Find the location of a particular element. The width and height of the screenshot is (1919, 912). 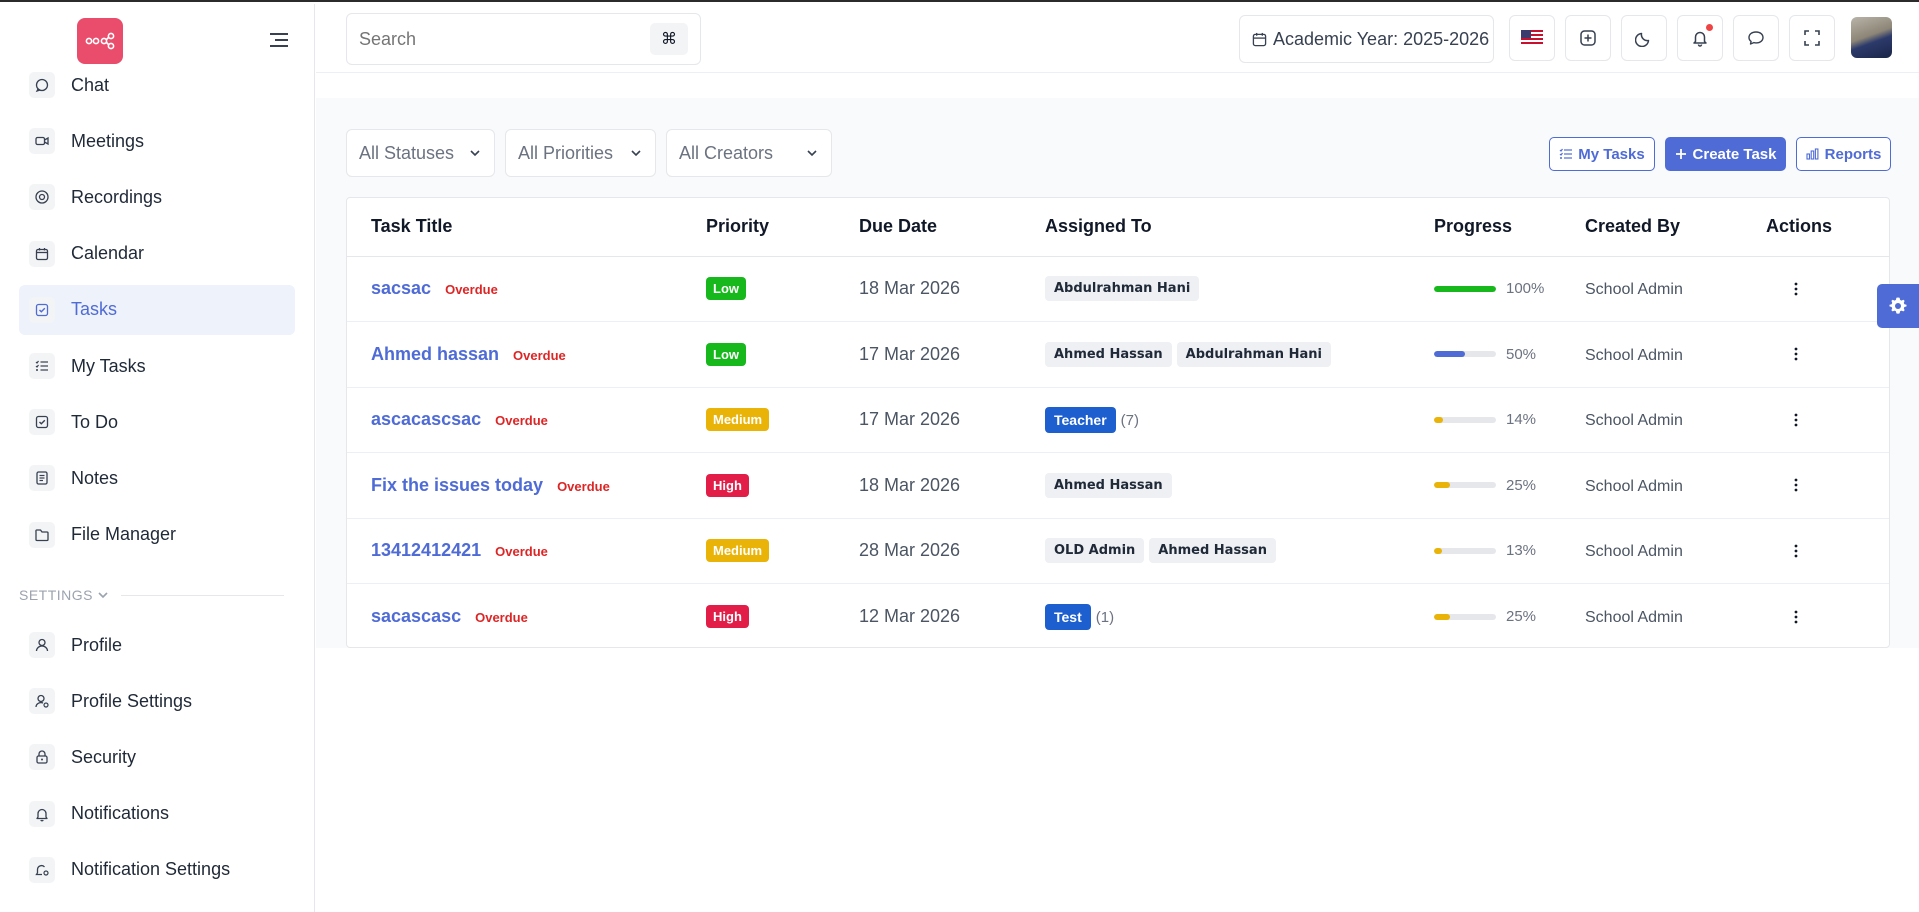

sidebar-item-security: Security is located at coordinates (157, 757).